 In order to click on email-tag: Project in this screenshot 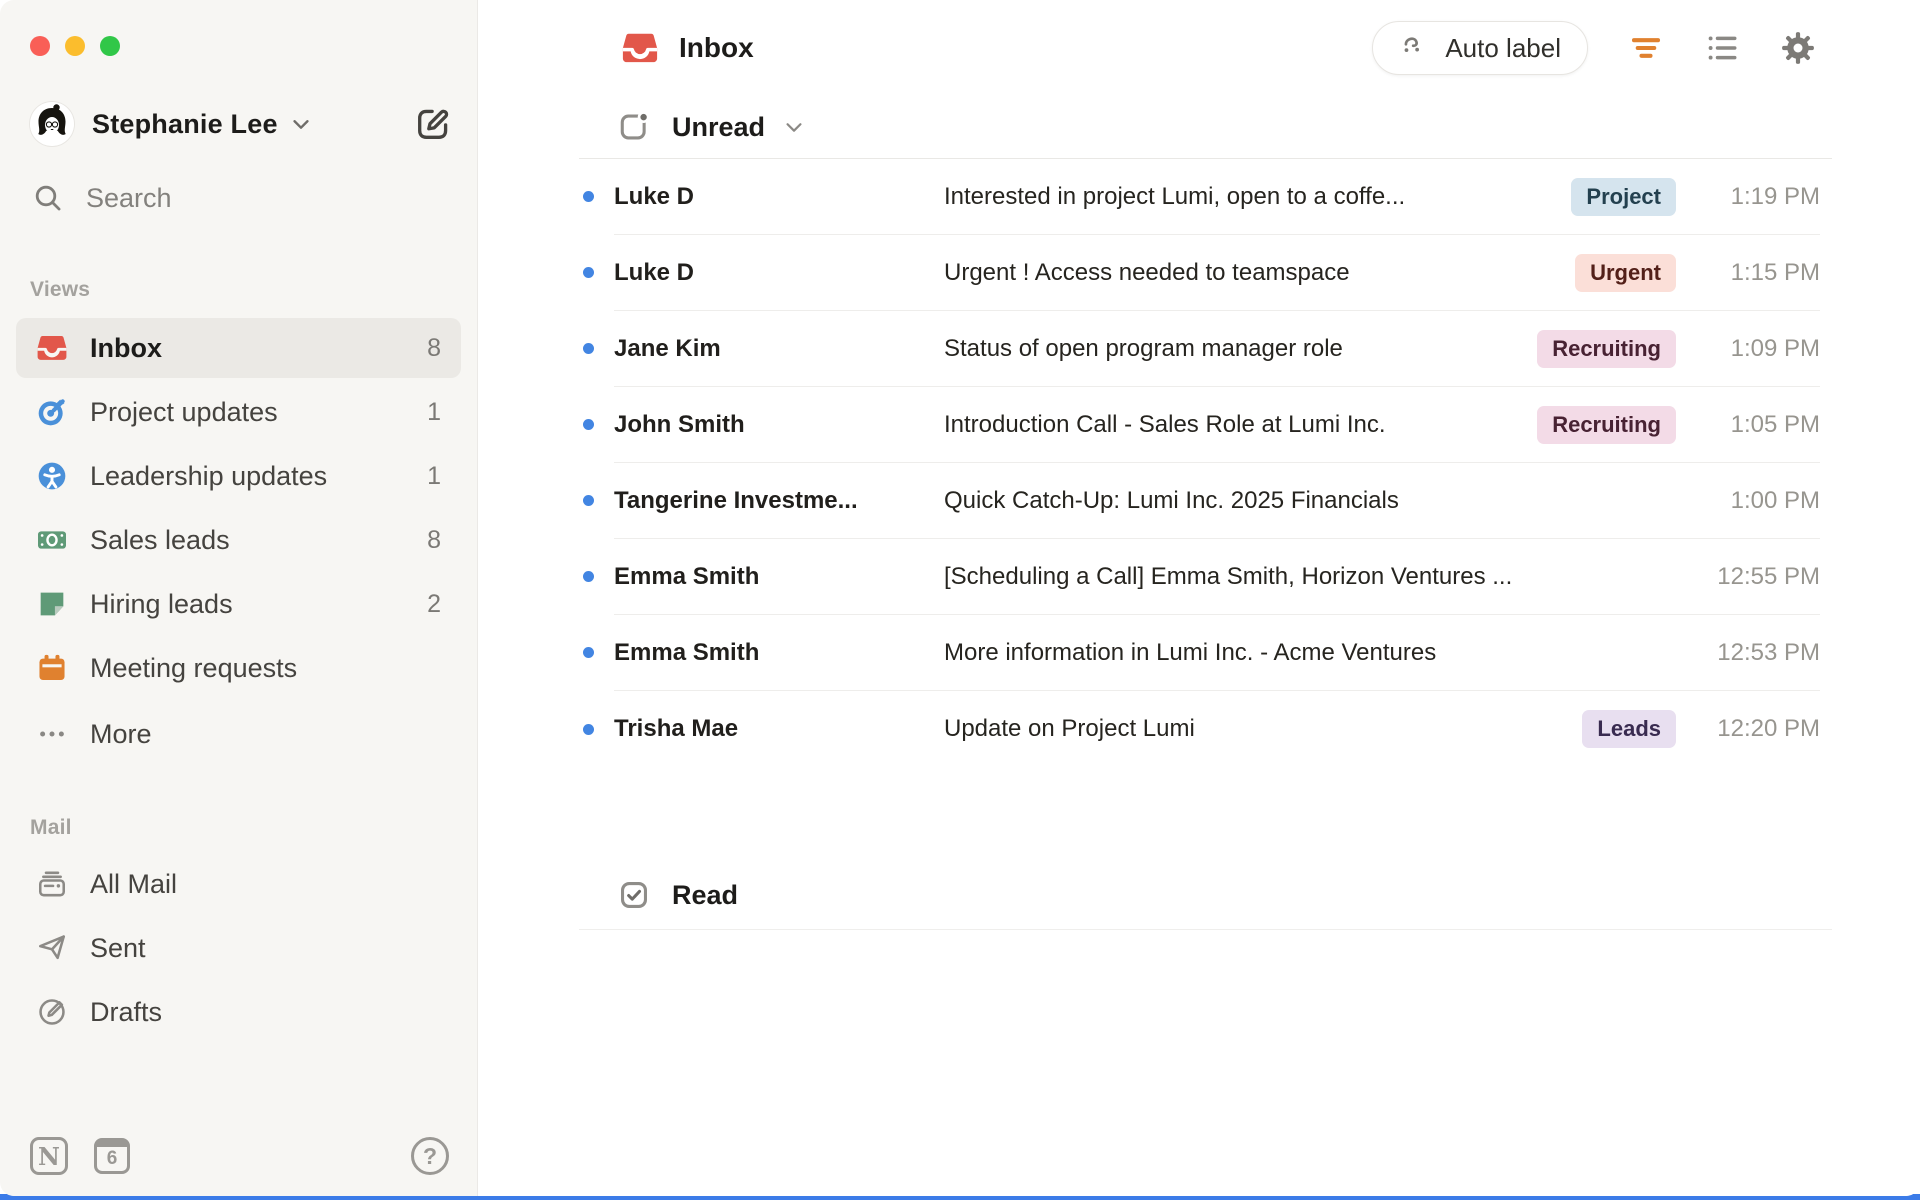, I will do `click(1623, 196)`.